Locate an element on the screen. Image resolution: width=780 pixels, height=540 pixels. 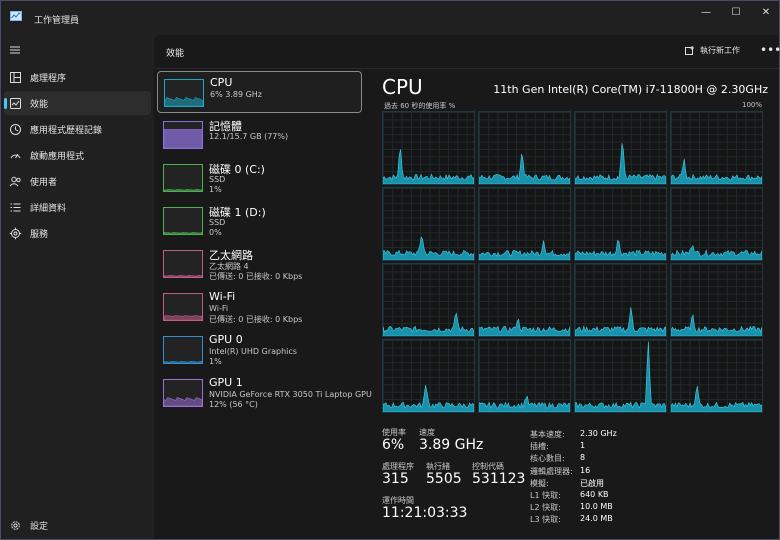
page-title: 效能 is located at coordinates (175, 54).